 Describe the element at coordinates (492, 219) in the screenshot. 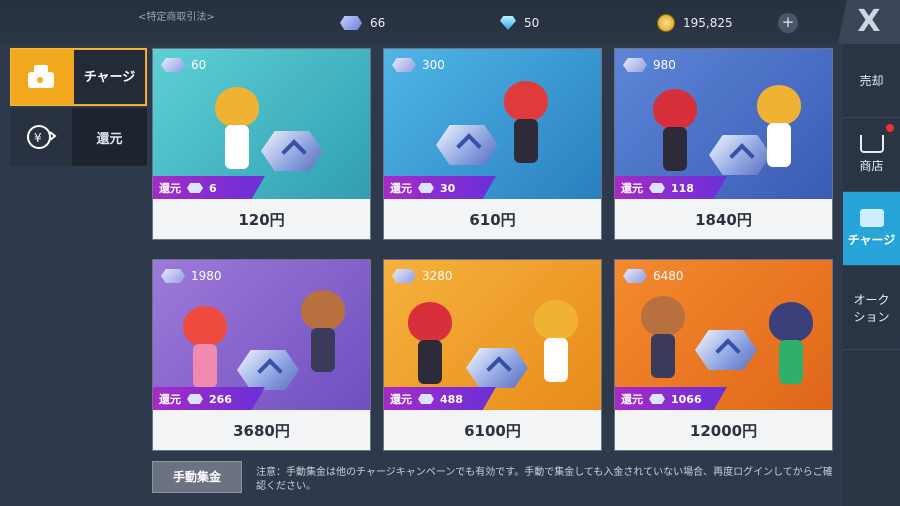

I see `pack-price: 610円` at that location.